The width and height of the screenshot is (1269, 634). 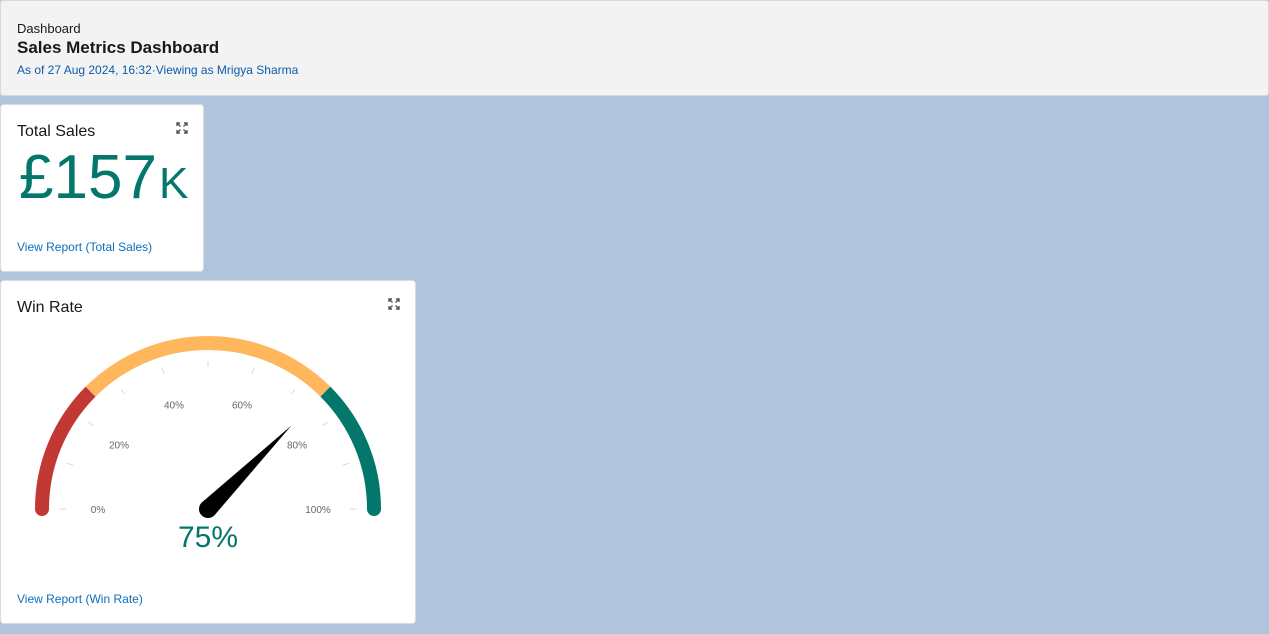 What do you see at coordinates (119, 445) in the screenshot?
I see `gauge-tick-label: 20%` at bounding box center [119, 445].